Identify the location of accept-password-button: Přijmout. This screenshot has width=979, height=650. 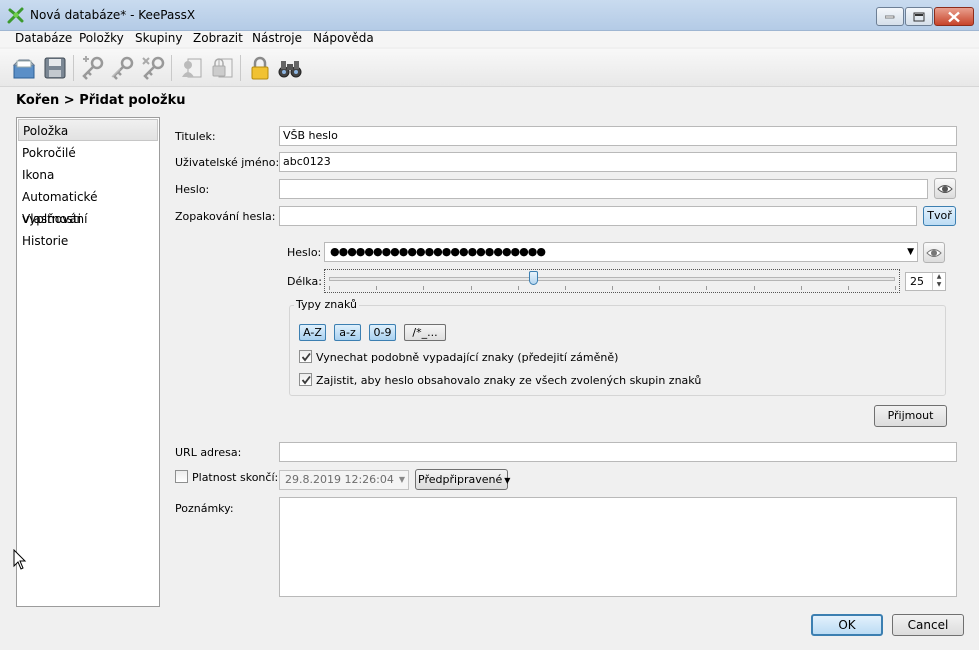
(910, 416).